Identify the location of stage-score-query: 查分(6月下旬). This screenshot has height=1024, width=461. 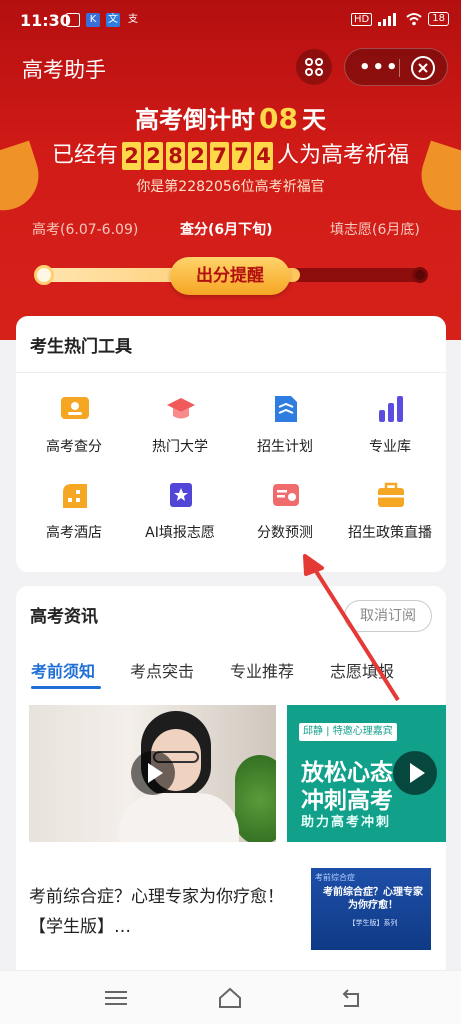
(226, 230).